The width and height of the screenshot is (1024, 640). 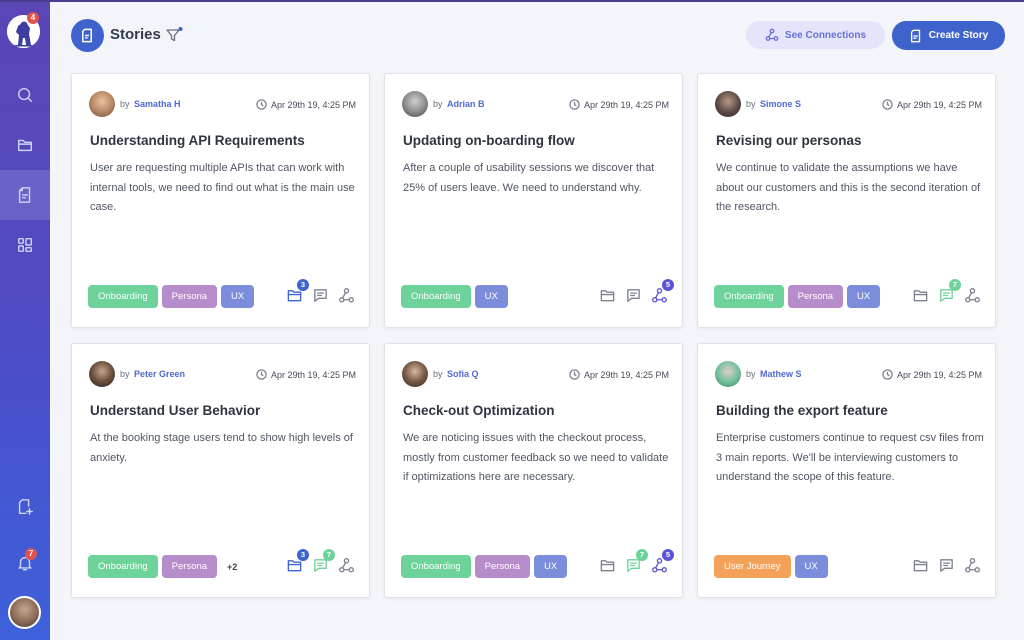 I want to click on story-actions: 3 7, so click(x=320, y=561).